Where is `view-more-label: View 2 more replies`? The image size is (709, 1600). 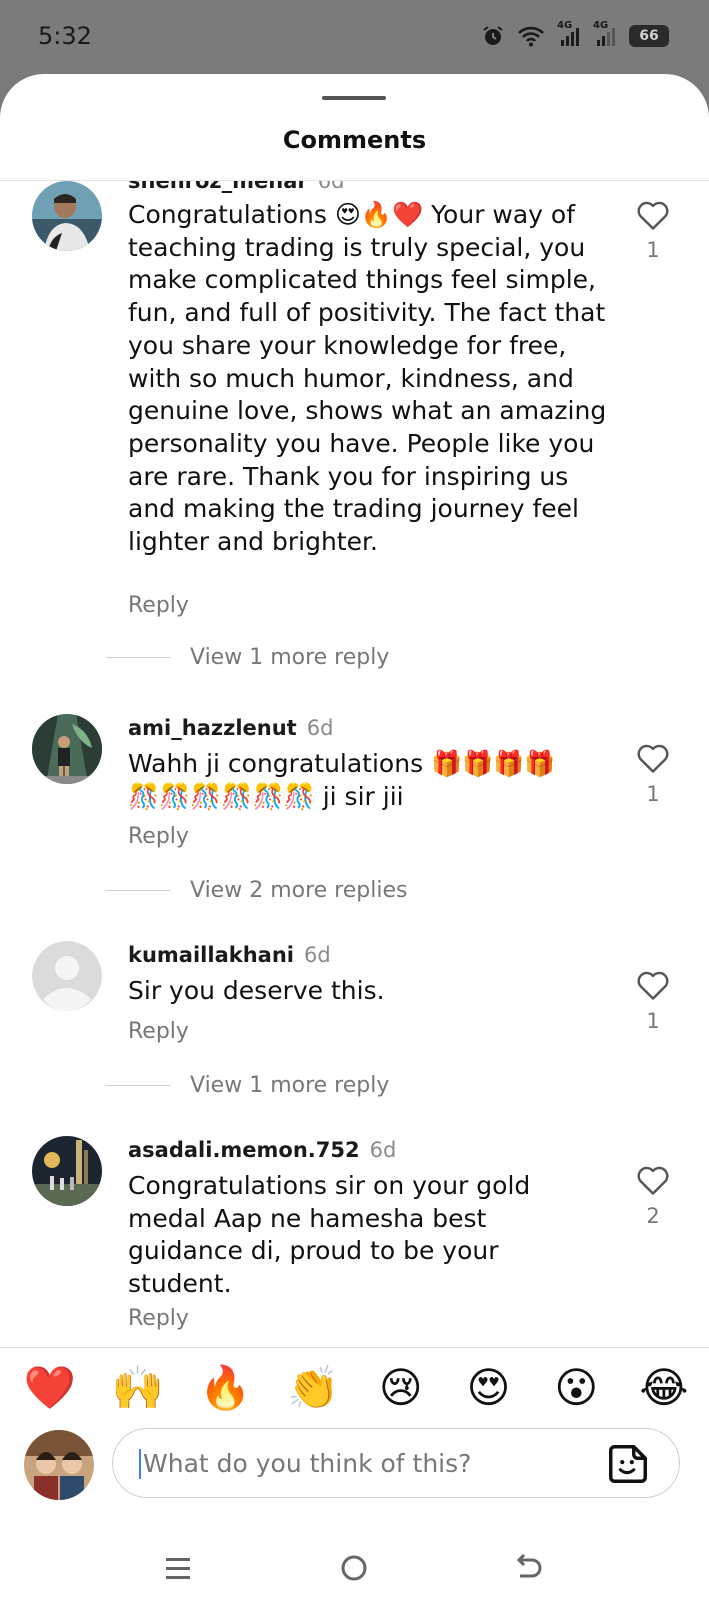 view-more-label: View 2 more replies is located at coordinates (299, 890).